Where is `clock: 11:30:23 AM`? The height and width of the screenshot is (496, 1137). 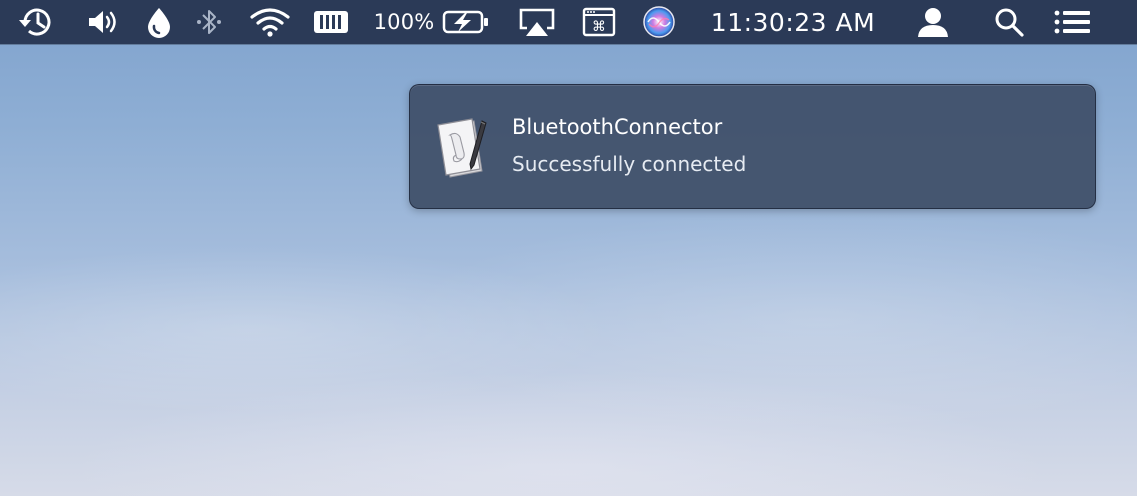 clock: 11:30:23 AM is located at coordinates (793, 22).